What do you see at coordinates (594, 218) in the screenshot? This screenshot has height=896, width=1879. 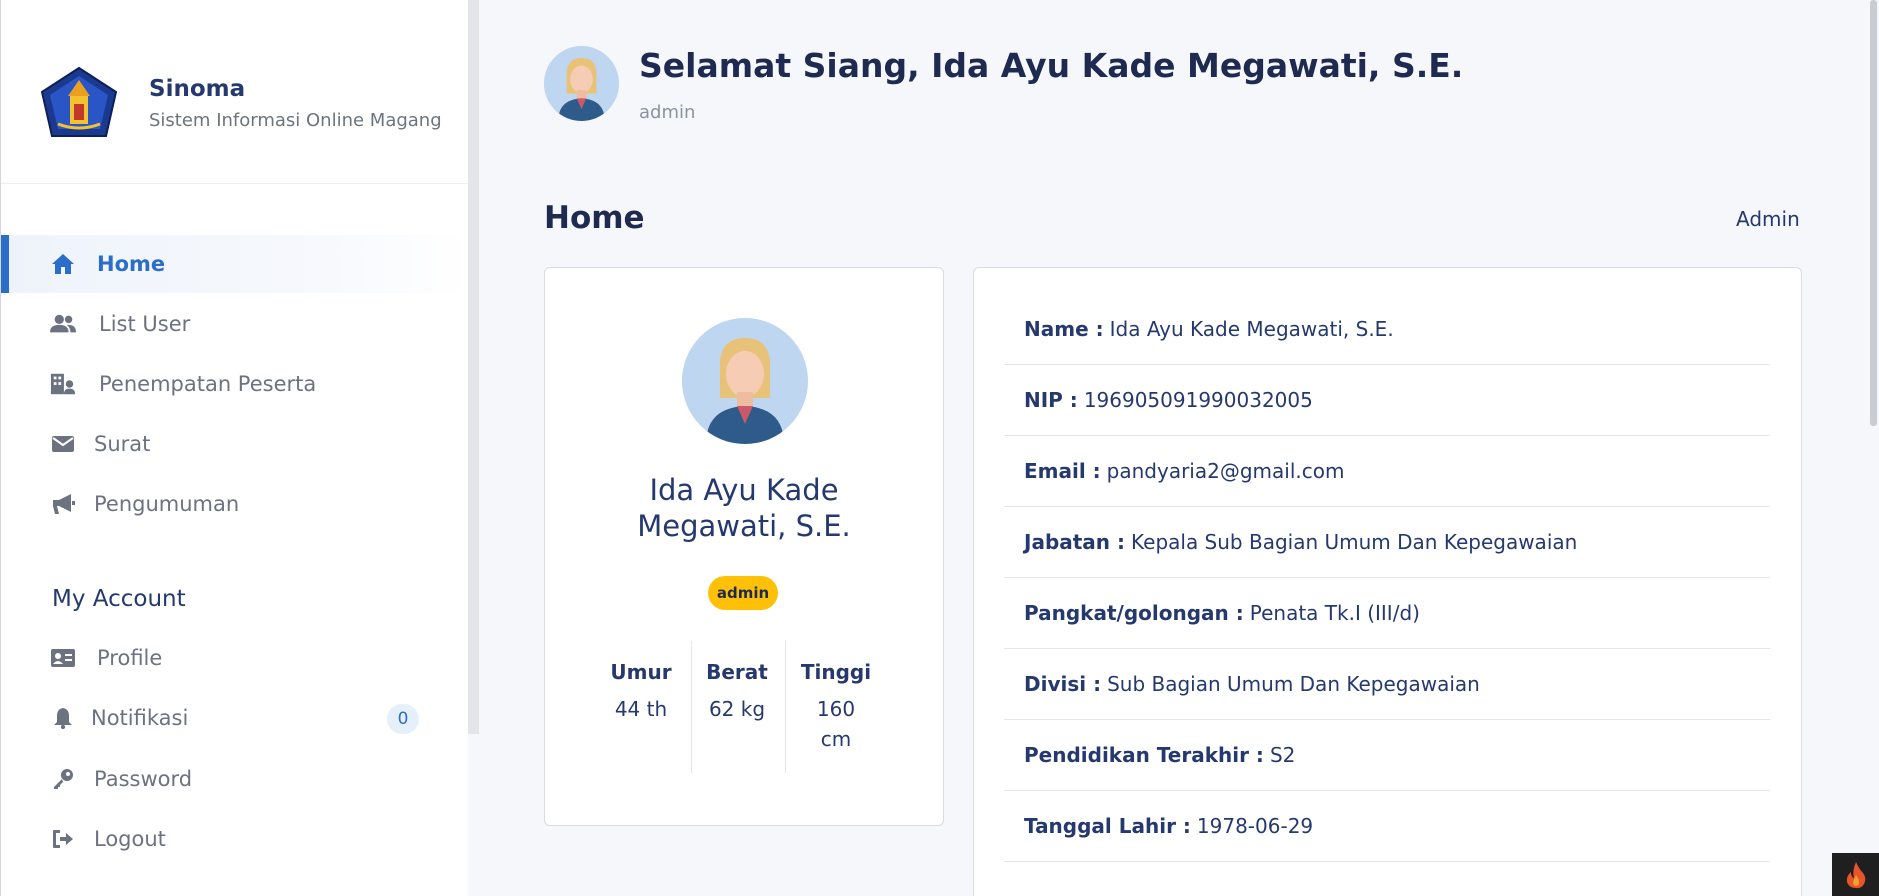 I see `page-title: Home` at bounding box center [594, 218].